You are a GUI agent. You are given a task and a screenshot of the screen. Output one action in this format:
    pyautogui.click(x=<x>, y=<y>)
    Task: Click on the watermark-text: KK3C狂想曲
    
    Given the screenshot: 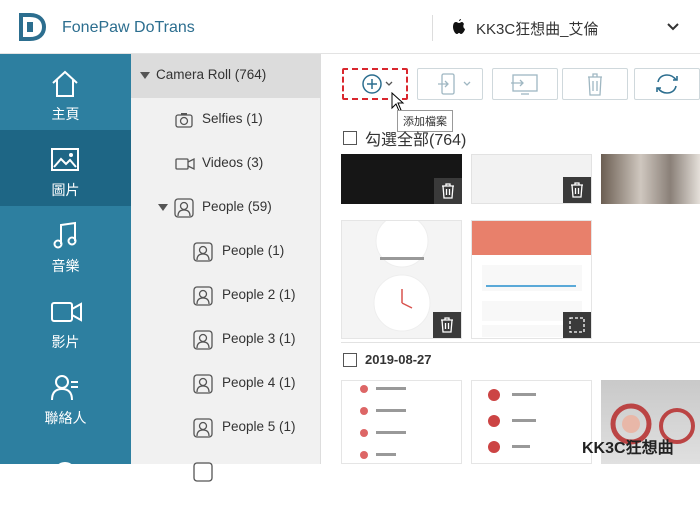 What is the action you would take?
    pyautogui.click(x=628, y=448)
    